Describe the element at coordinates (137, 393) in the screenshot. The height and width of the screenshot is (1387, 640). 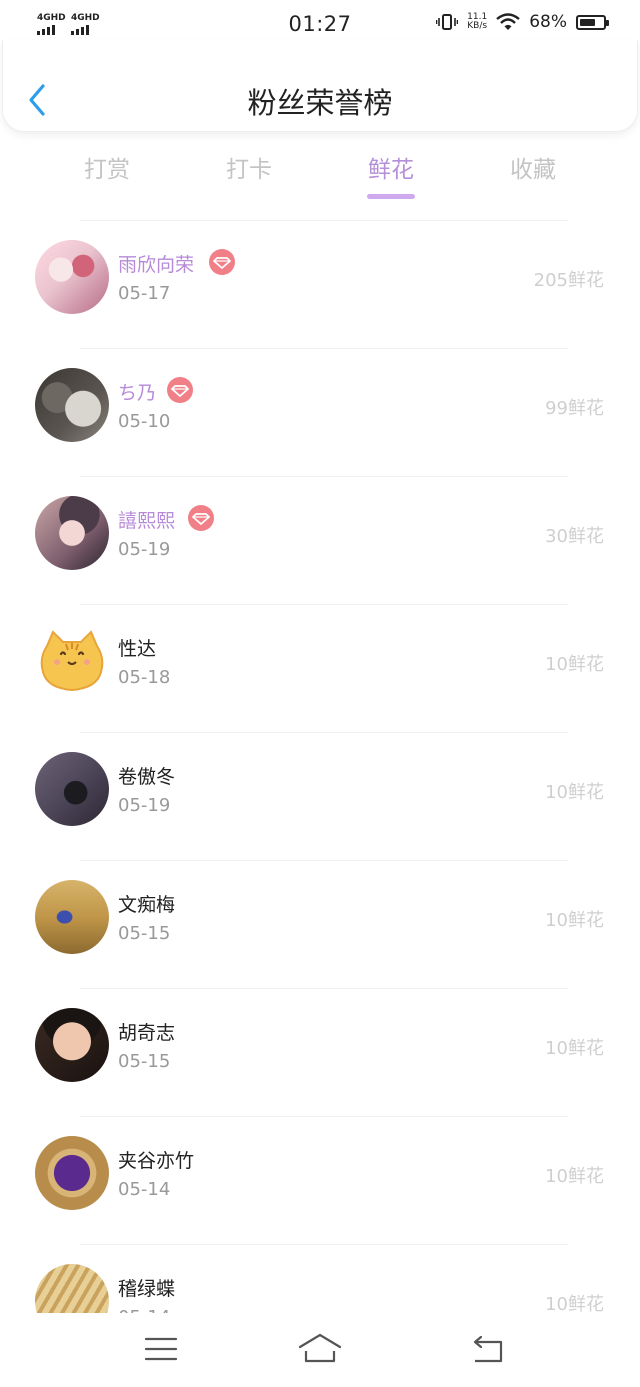
I see `fan-name: ち乃` at that location.